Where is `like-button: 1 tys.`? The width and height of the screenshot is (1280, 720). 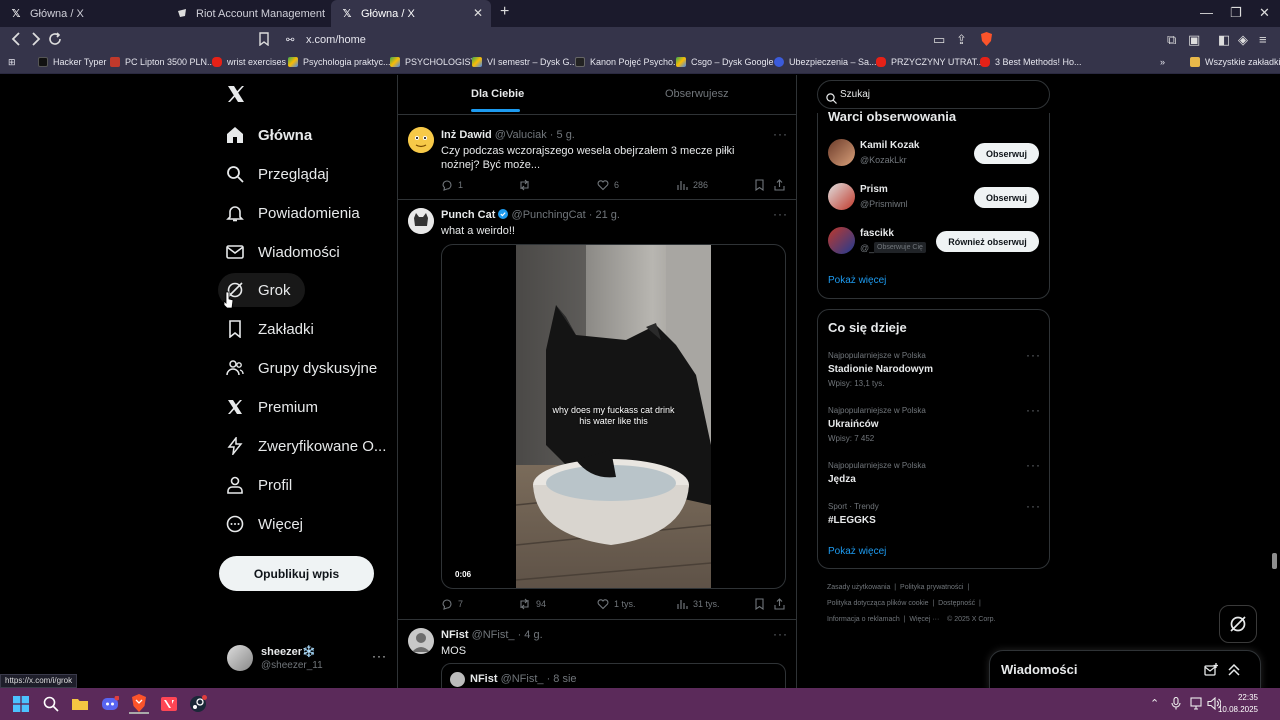 like-button: 1 tys. is located at coordinates (616, 604).